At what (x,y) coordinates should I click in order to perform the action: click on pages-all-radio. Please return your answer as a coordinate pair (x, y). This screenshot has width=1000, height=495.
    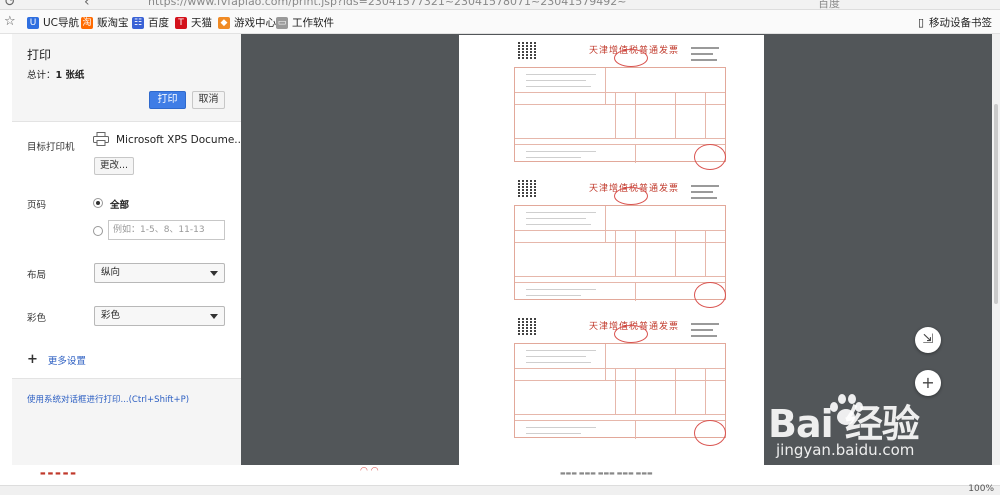
    Looking at the image, I should click on (98, 203).